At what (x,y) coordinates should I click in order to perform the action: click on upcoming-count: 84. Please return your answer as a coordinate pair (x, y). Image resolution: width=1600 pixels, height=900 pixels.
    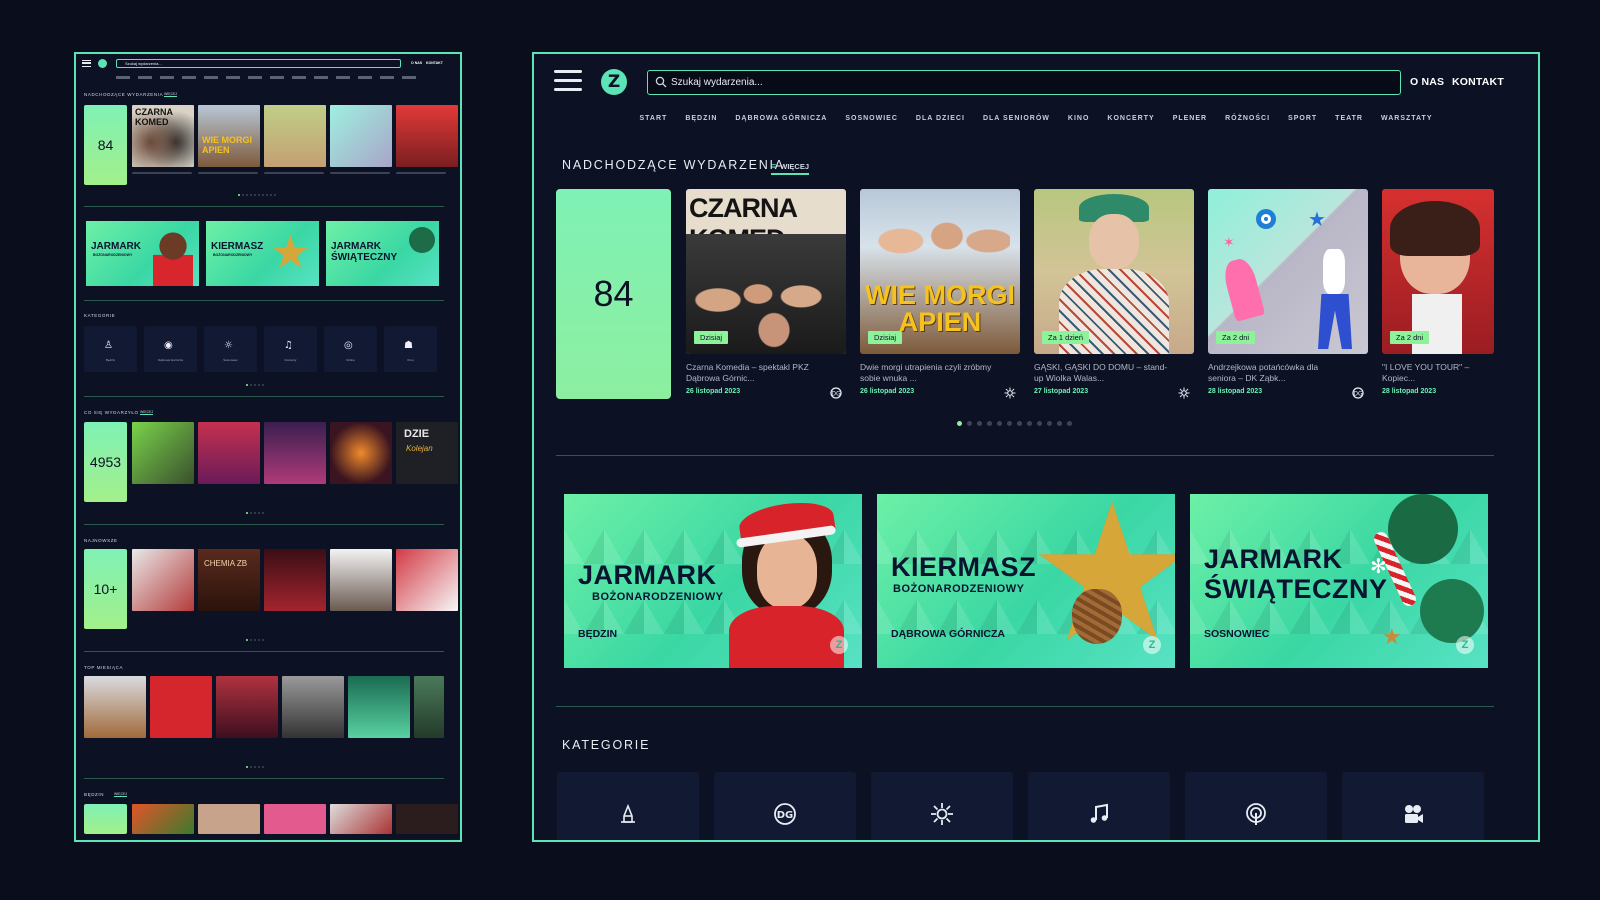
    Looking at the image, I should click on (613, 294).